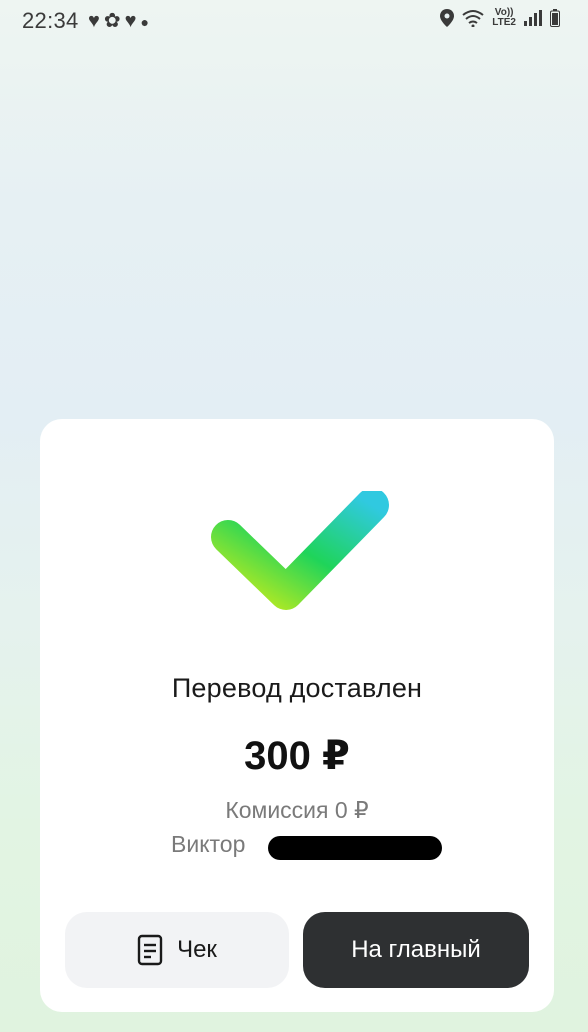 The width and height of the screenshot is (588, 1032). Describe the element at coordinates (473, 18) in the screenshot. I see `wifi-icon` at that location.